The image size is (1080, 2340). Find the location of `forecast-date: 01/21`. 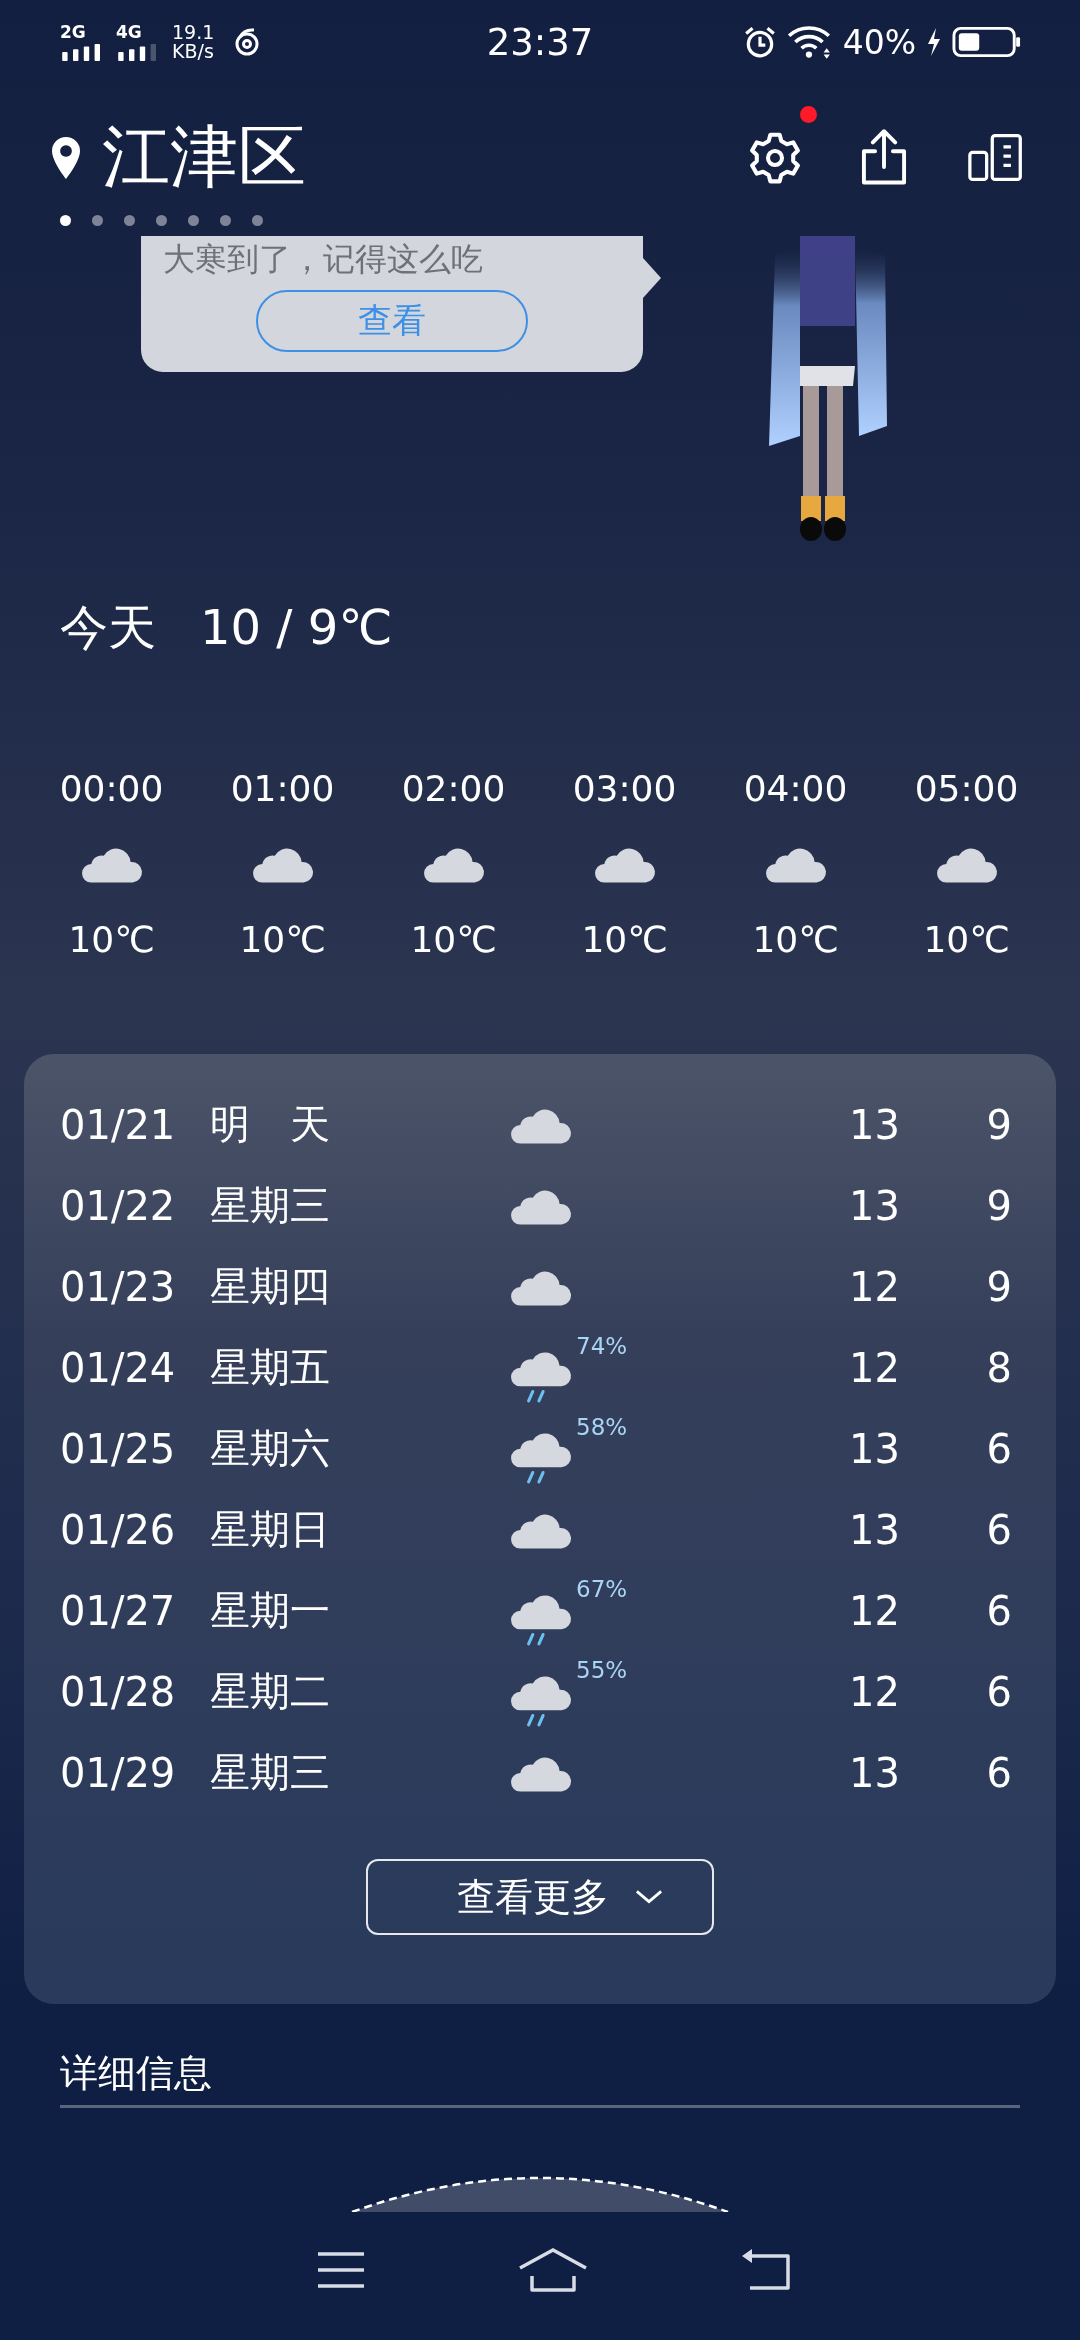

forecast-date: 01/21 is located at coordinates (118, 1124).